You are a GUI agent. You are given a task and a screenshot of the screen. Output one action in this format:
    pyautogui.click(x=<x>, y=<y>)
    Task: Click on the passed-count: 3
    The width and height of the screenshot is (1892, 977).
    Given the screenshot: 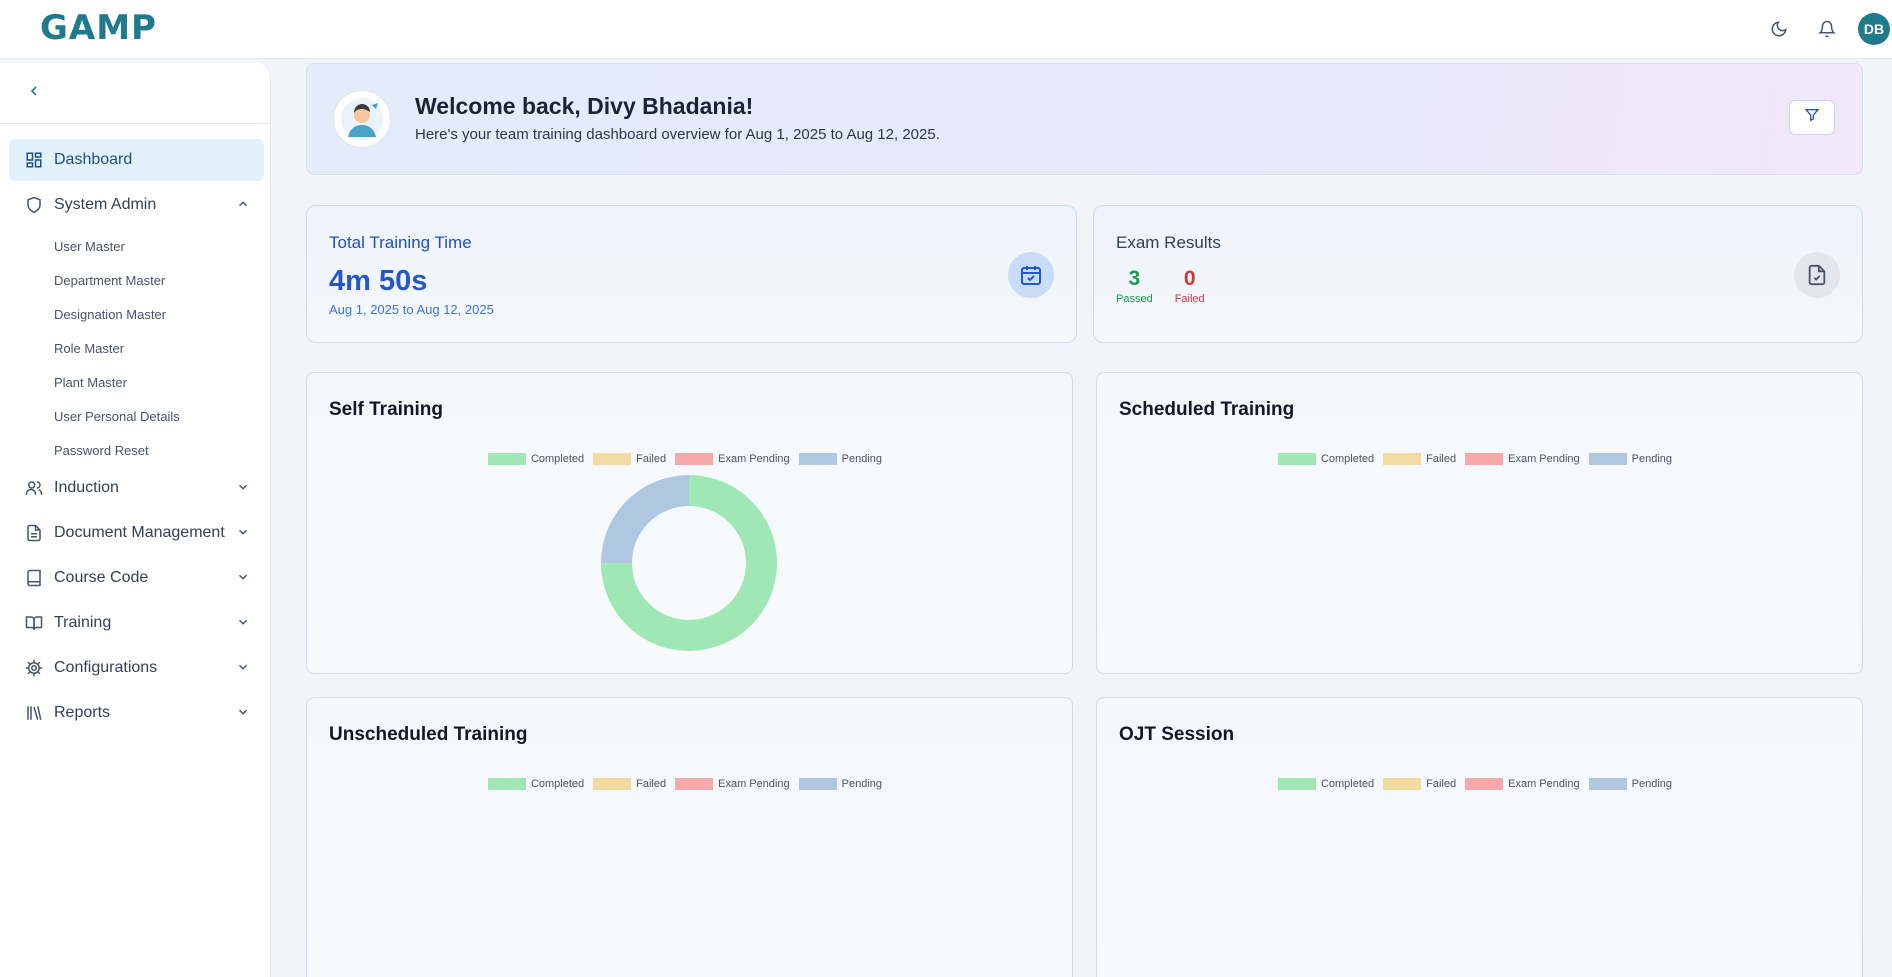 What is the action you would take?
    pyautogui.click(x=1134, y=278)
    